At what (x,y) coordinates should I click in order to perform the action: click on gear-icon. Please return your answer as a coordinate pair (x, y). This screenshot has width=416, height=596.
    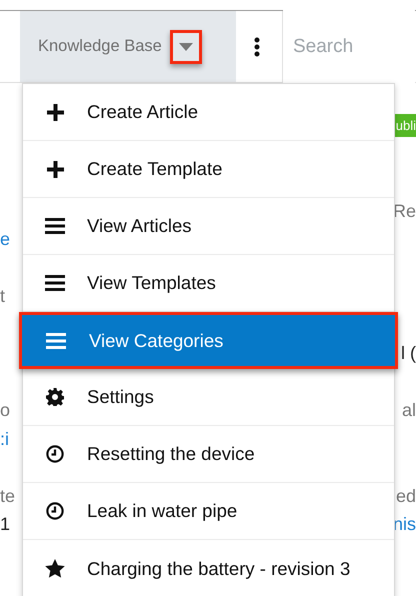
    Looking at the image, I should click on (55, 397).